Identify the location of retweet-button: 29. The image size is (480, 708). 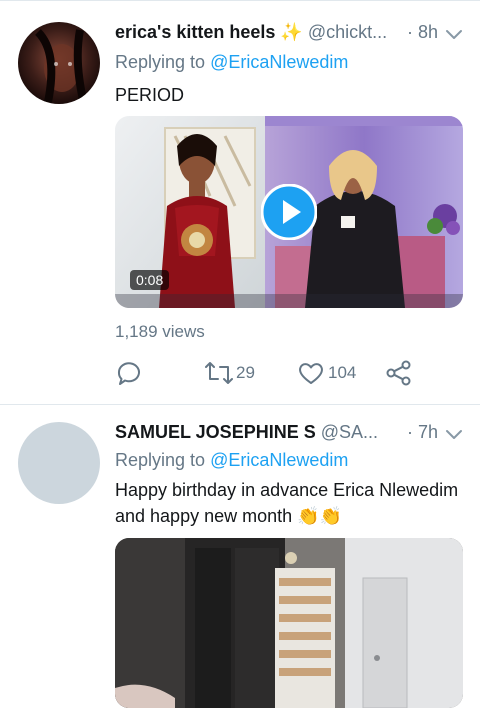
(229, 373).